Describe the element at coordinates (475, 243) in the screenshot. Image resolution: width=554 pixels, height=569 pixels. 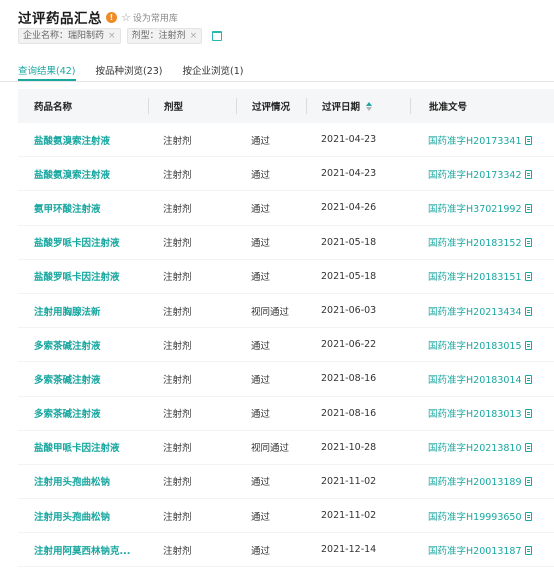
I see `approval-number-link: 国药准字H20183152` at that location.